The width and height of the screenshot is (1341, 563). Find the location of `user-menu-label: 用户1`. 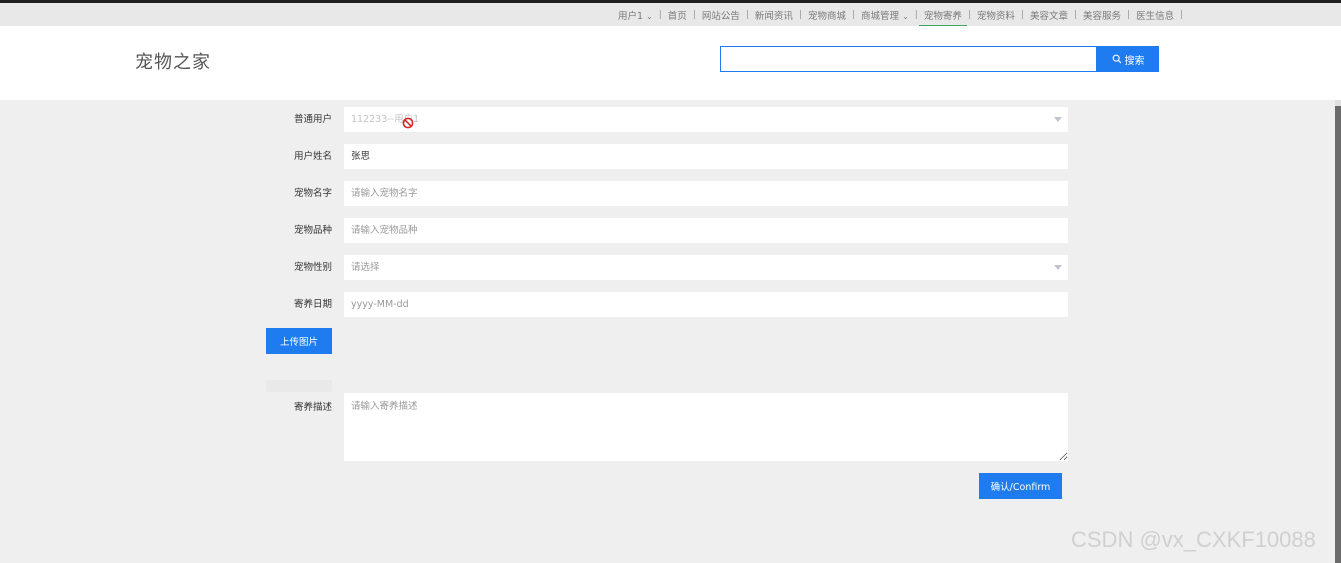

user-menu-label: 用户1 is located at coordinates (631, 16).